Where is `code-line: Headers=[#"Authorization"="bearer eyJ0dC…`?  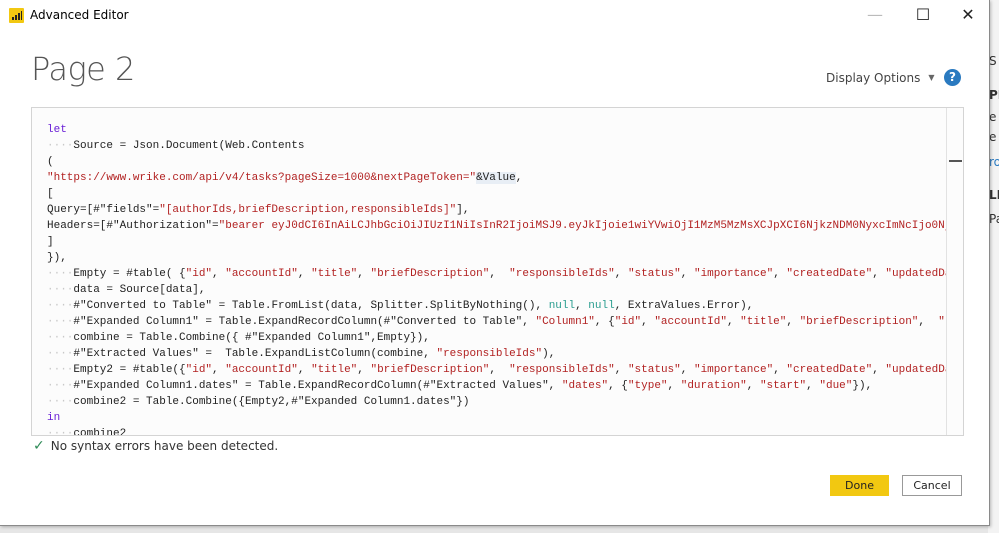 code-line: Headers=[#"Authorization"="bearer eyJ0dC… is located at coordinates (504, 226).